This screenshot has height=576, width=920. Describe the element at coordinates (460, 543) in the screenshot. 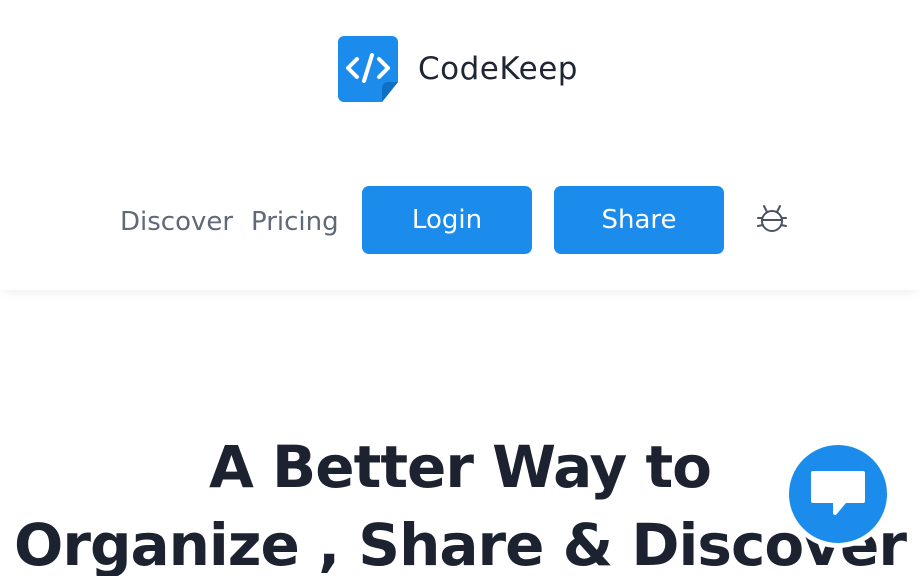

I see `hero-title-line-2: Organize , Share & Discover` at that location.